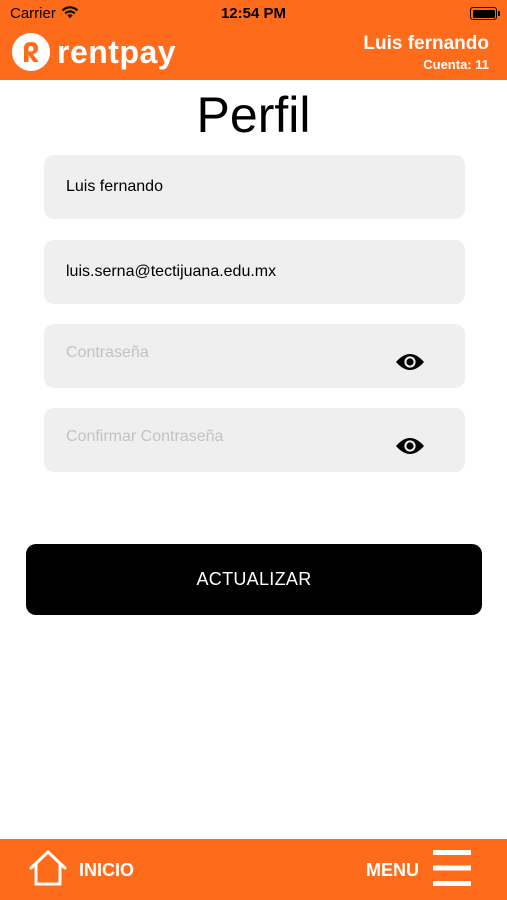 This screenshot has height=900, width=507. I want to click on name-input, so click(254, 187).